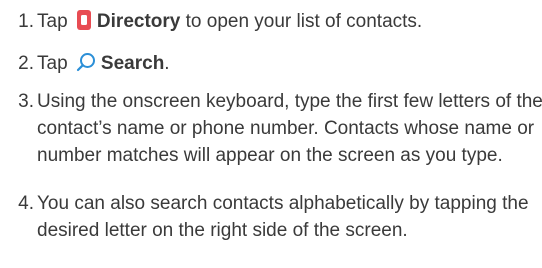  What do you see at coordinates (138, 21) in the screenshot?
I see `directory-label: Directory` at bounding box center [138, 21].